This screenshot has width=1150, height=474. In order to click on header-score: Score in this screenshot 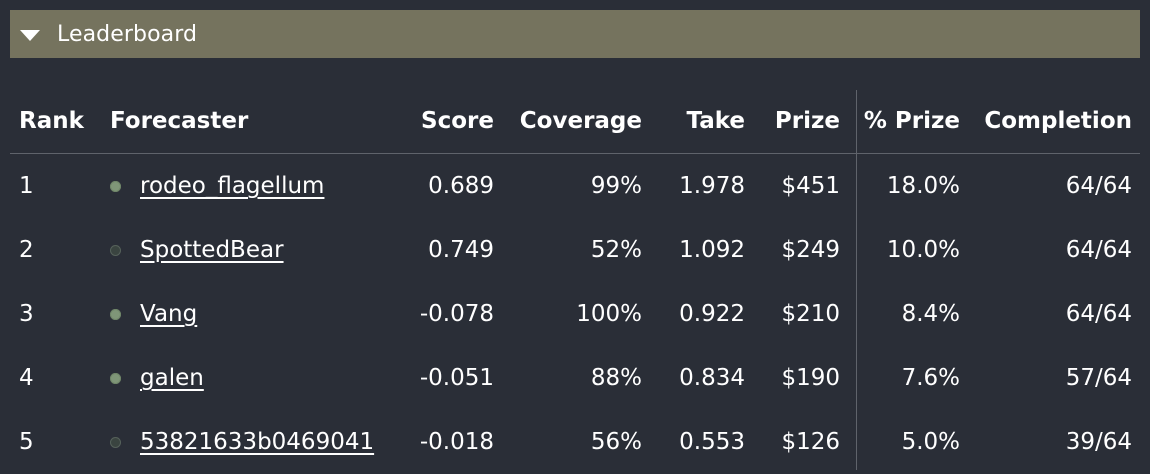, I will do `click(457, 121)`.